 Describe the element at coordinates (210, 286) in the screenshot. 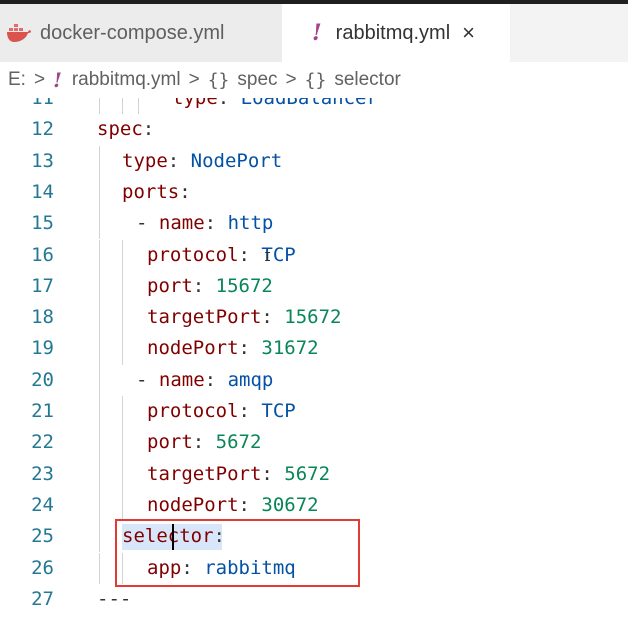

I see `code-text: port: 15672` at that location.